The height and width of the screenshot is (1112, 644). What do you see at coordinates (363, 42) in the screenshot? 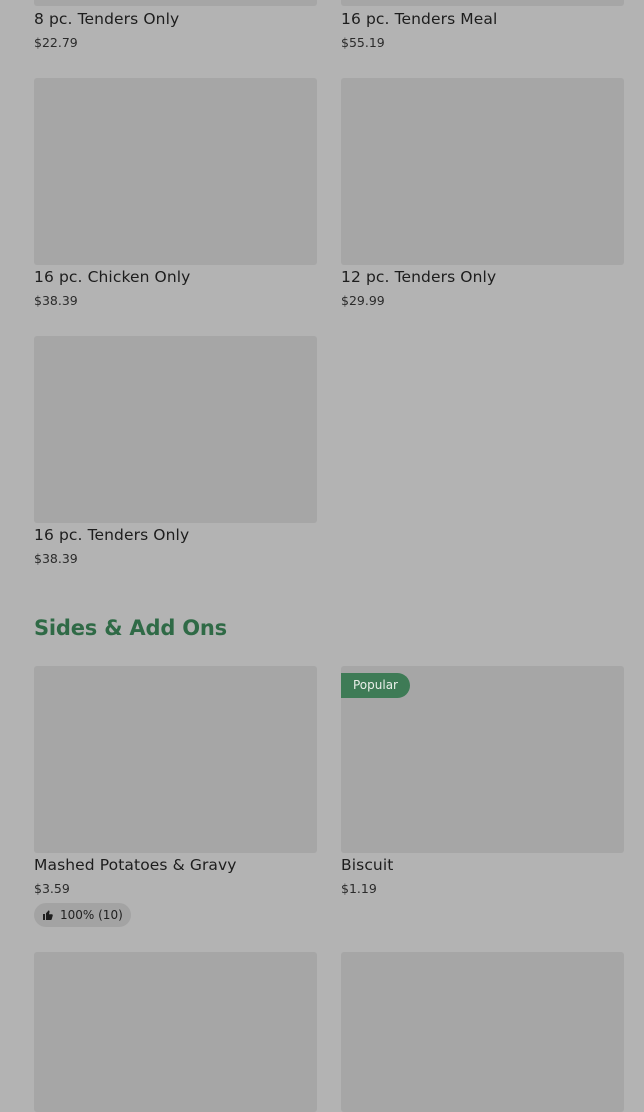
I see `item-price: $55.19` at bounding box center [363, 42].